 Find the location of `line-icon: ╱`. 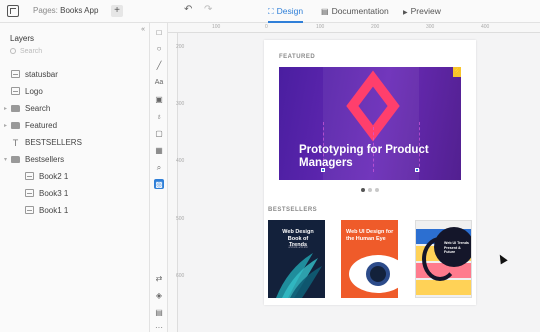

line-icon: ╱ is located at coordinates (159, 65).